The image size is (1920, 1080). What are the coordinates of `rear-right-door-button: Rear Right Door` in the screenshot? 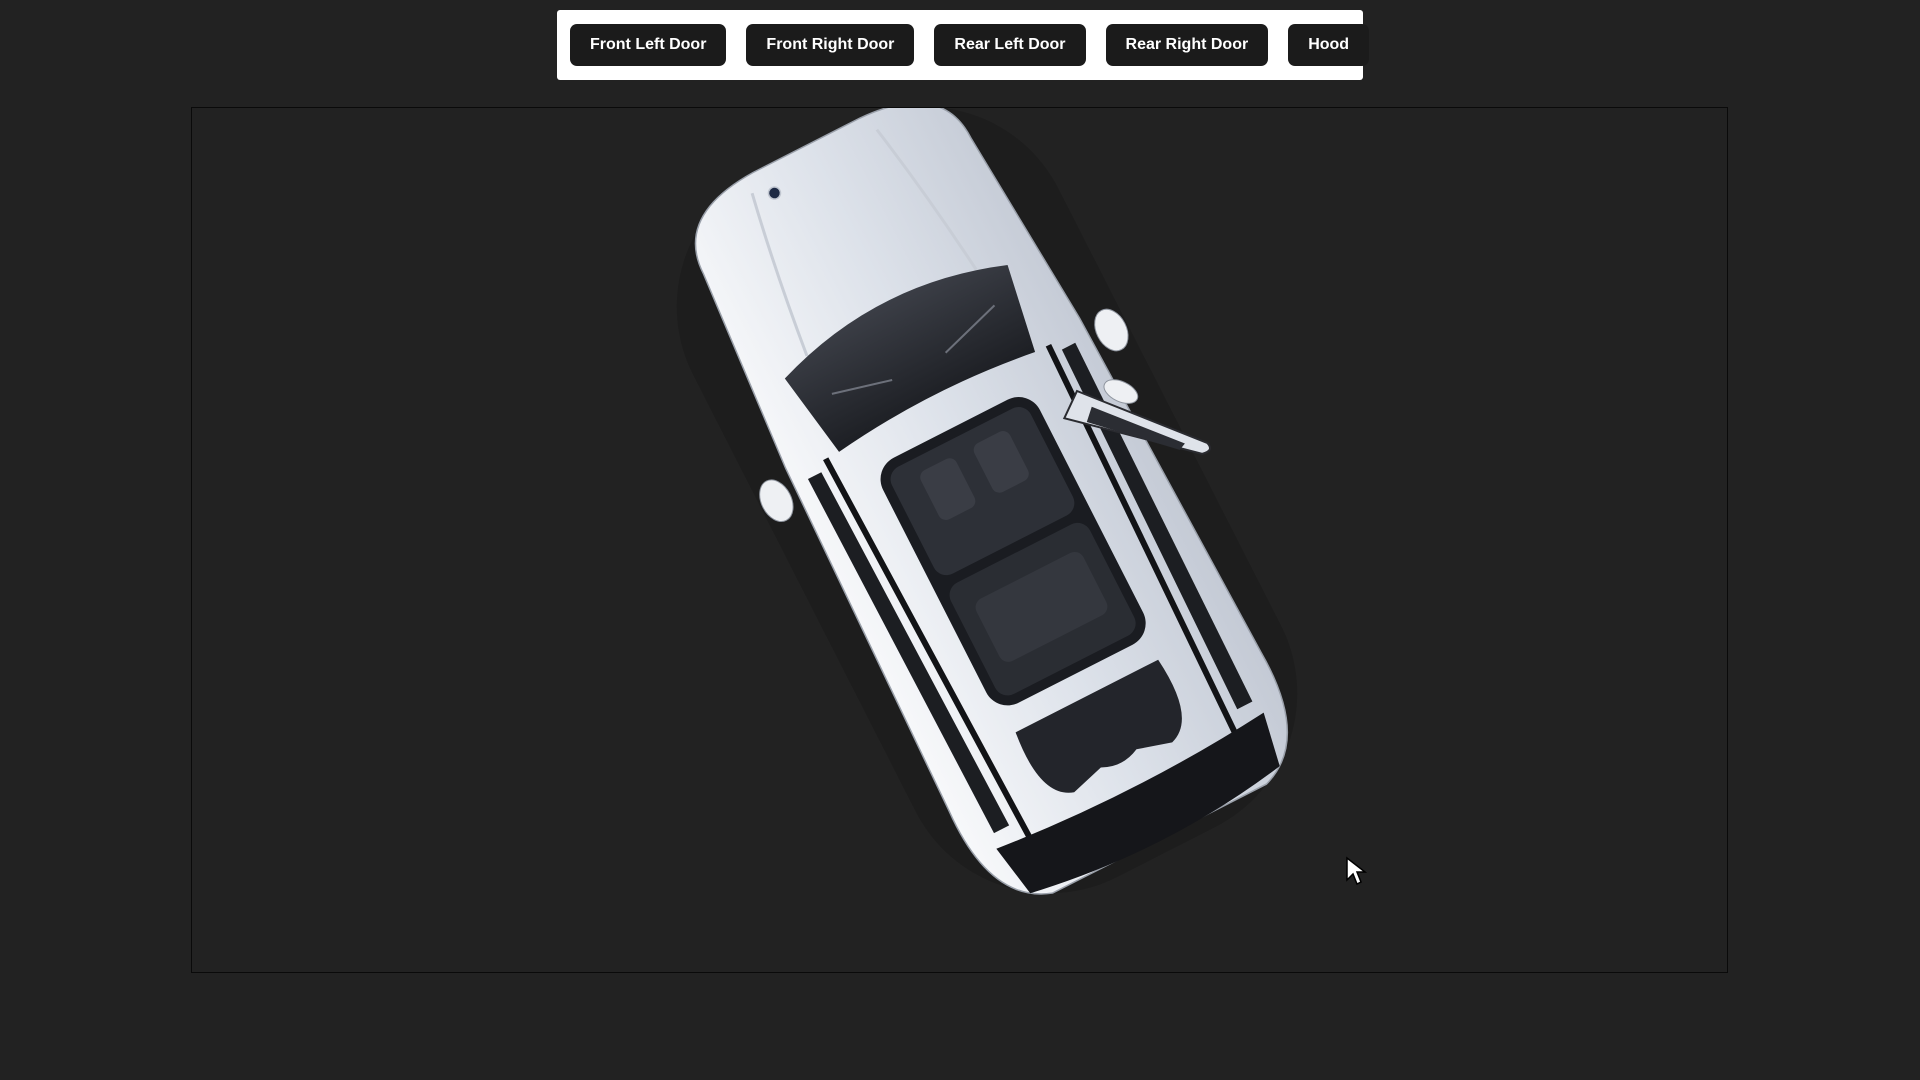 It's located at (1187, 45).